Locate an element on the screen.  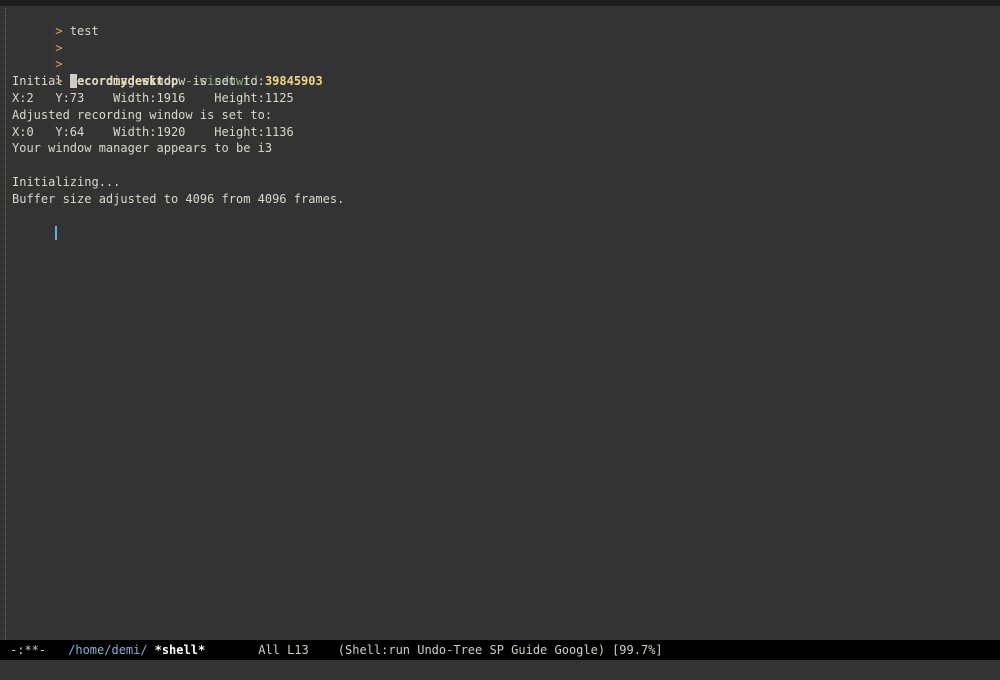
command-argument: 39845903 is located at coordinates (293, 81).